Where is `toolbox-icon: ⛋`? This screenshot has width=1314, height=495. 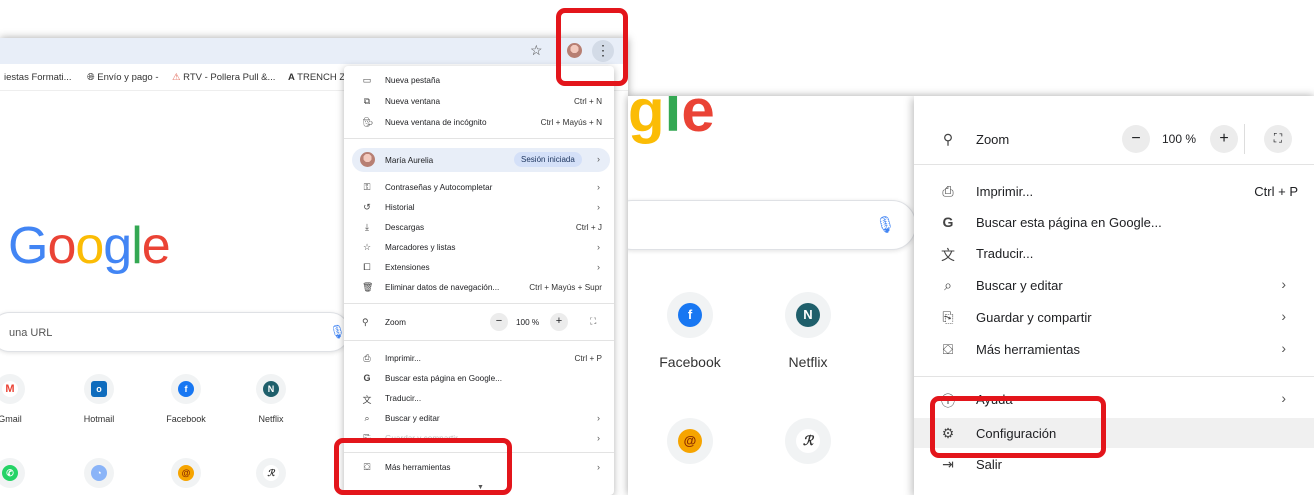
toolbox-icon: ⛋ is located at coordinates (948, 349).